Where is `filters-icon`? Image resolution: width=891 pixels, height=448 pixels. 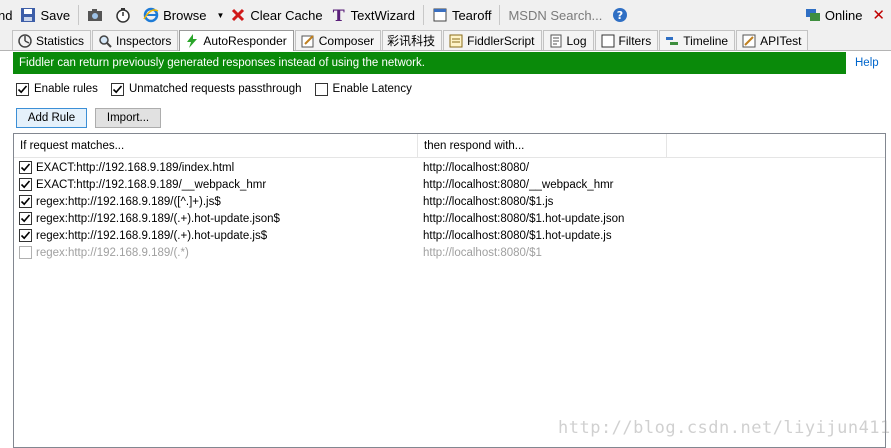
filters-icon is located at coordinates (608, 41).